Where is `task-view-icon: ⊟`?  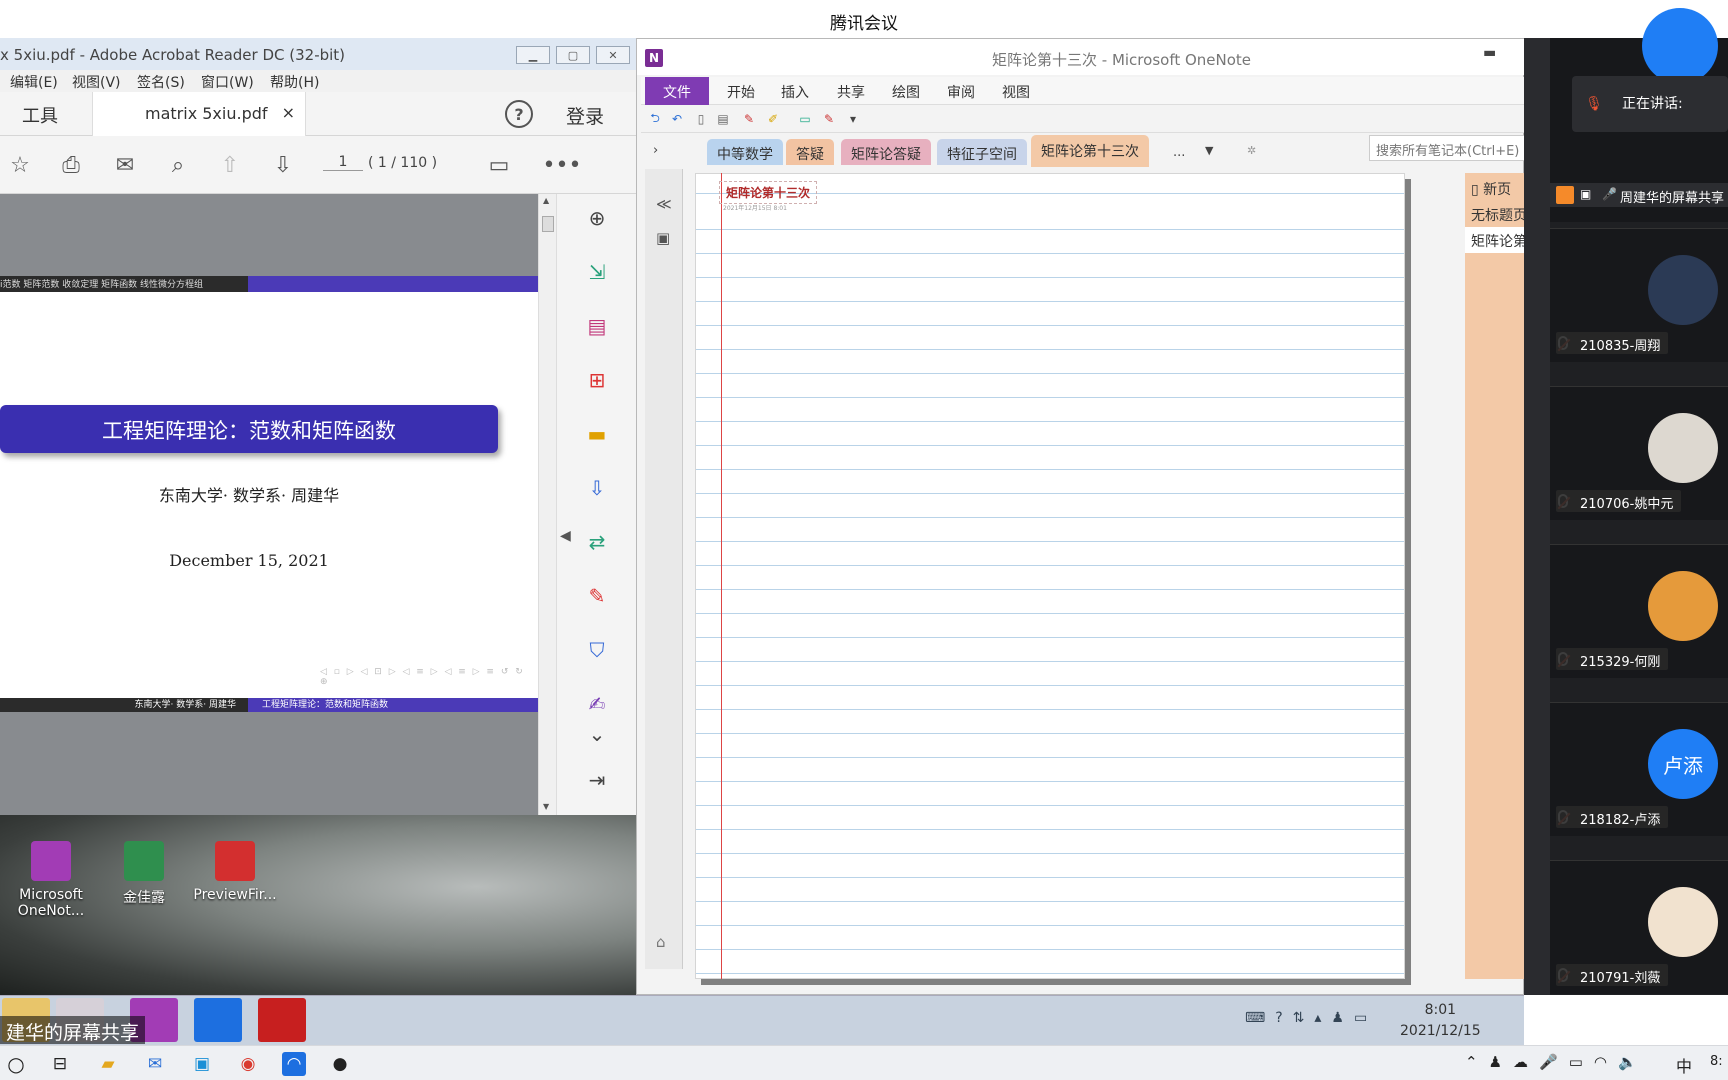 task-view-icon: ⊟ is located at coordinates (60, 1064).